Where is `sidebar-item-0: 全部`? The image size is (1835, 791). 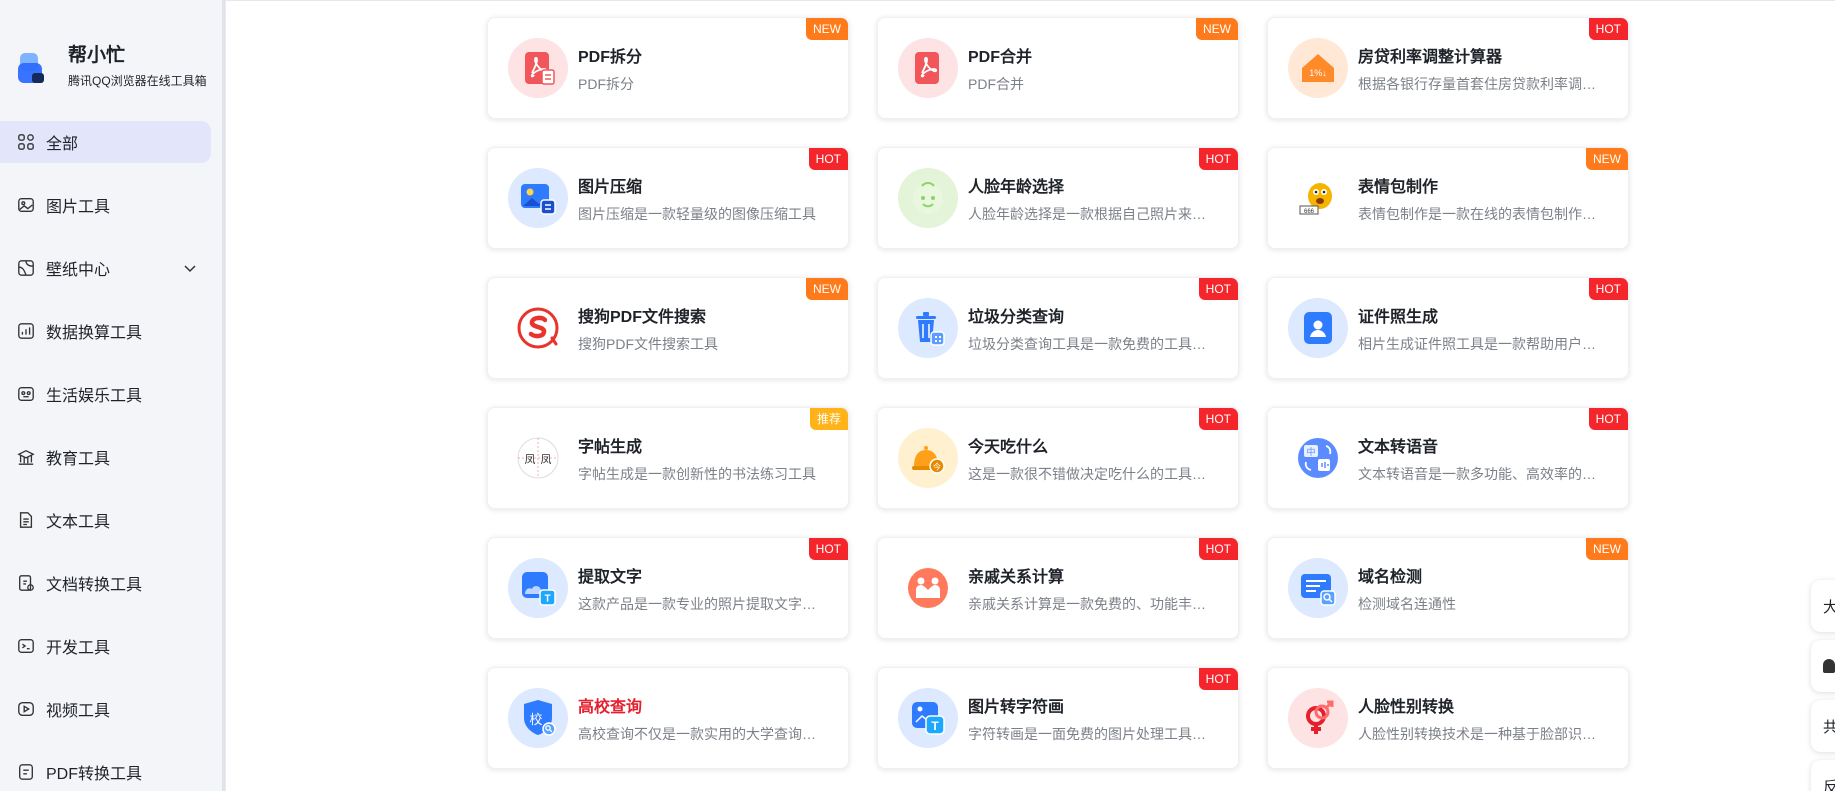
sidebar-item-0: 全部 is located at coordinates (105, 142).